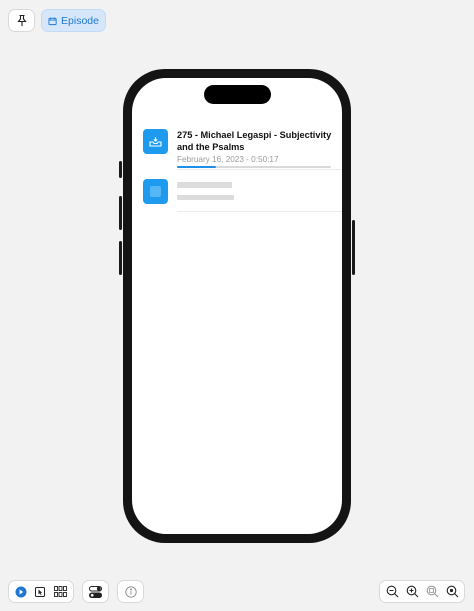 This screenshot has width=474, height=611. I want to click on zoom-in-button, so click(412, 591).